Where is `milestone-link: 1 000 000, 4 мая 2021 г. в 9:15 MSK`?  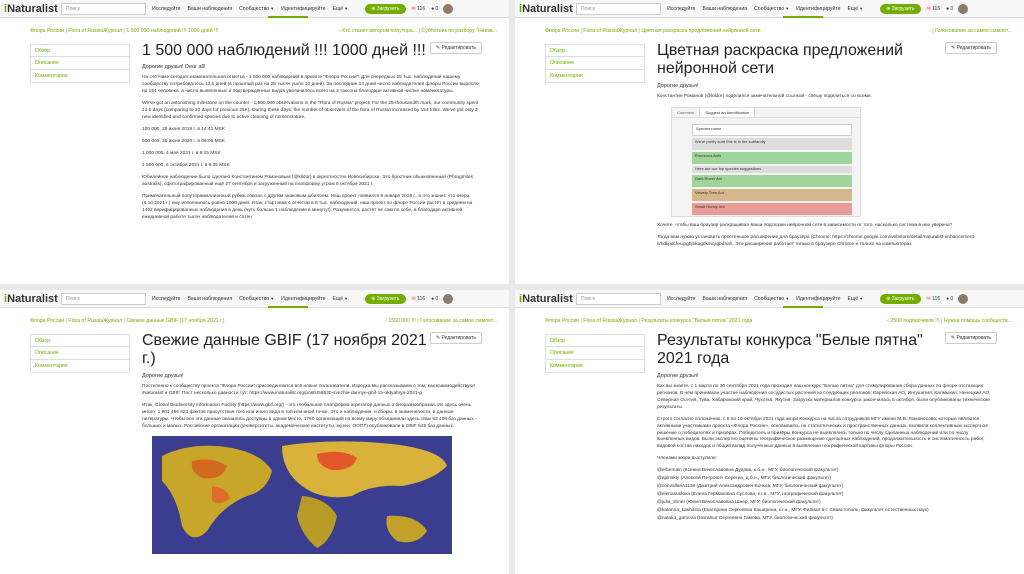
milestone-link: 1 000 000, 4 мая 2021 г. в 9:15 MSK is located at coordinates (312, 154).